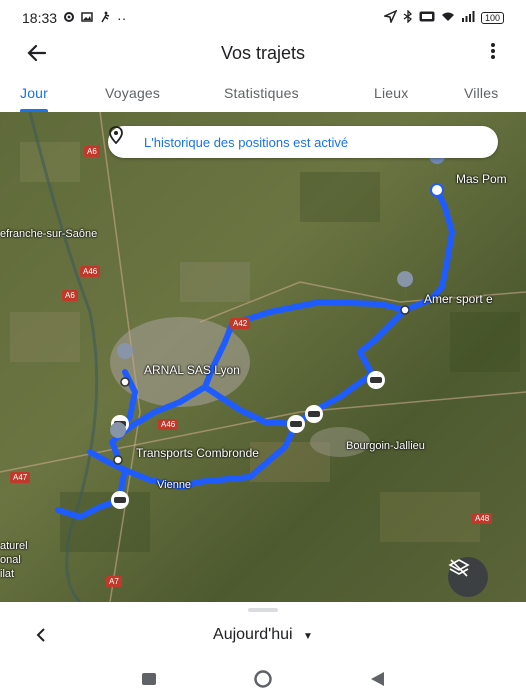  I want to click on system-nav-bar, so click(263, 681).